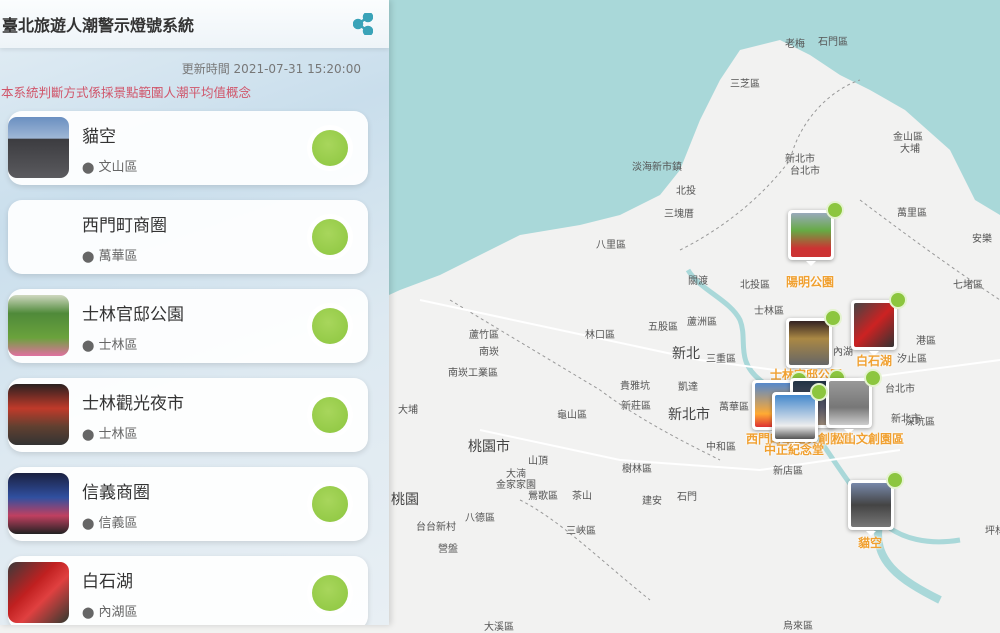 This screenshot has height=633, width=1000. I want to click on map-place-label: 三塊厝, so click(679, 214).